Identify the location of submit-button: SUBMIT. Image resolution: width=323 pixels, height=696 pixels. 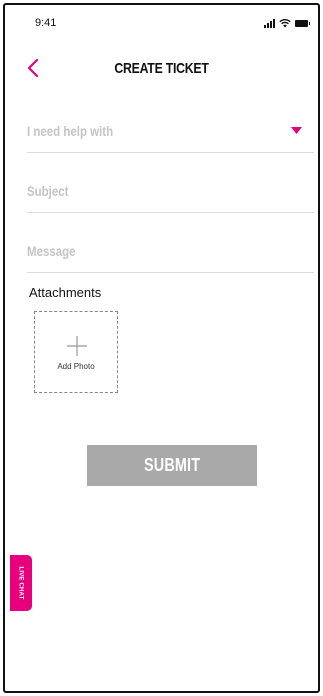
(172, 465).